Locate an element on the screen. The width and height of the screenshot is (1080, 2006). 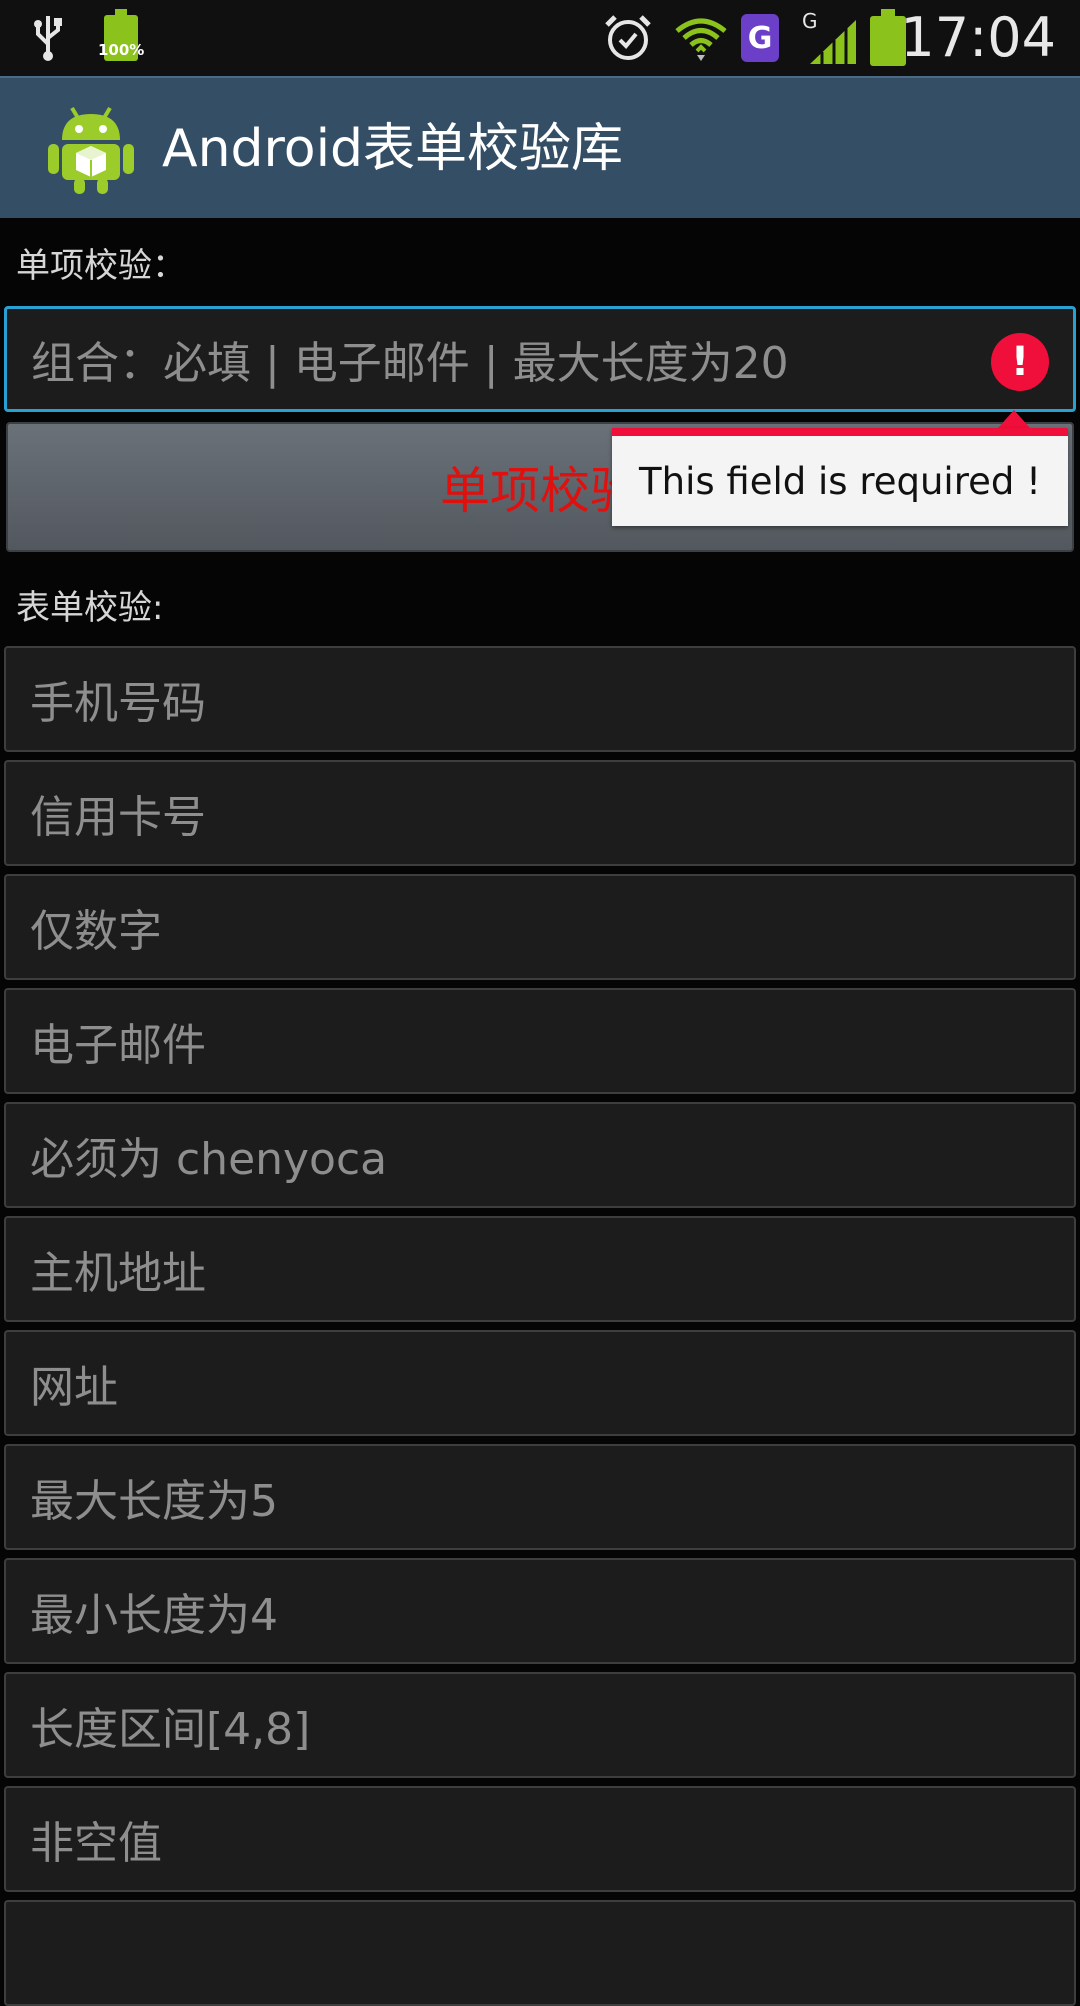
field-placeholder: 手机号码 is located at coordinates (118, 703).